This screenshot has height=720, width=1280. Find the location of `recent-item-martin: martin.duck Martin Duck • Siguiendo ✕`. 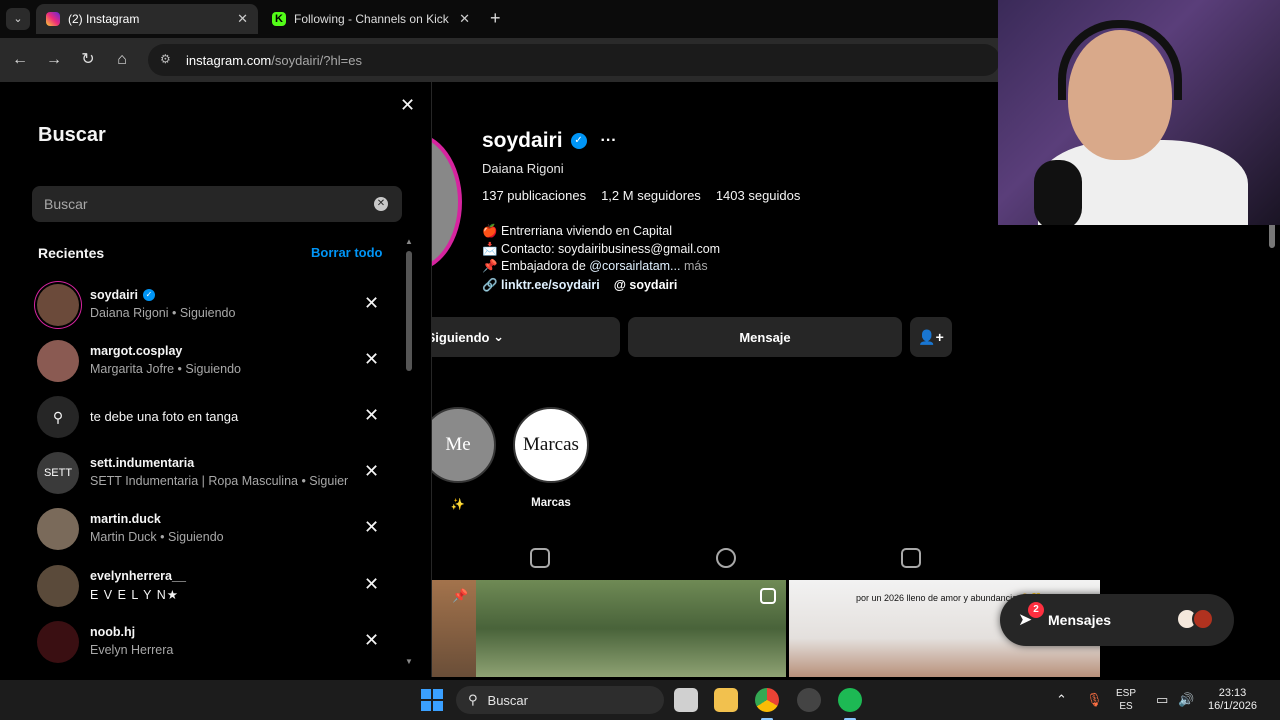

recent-item-martin: martin.duck Martin Duck • Siguiendo ✕ is located at coordinates (200, 530).